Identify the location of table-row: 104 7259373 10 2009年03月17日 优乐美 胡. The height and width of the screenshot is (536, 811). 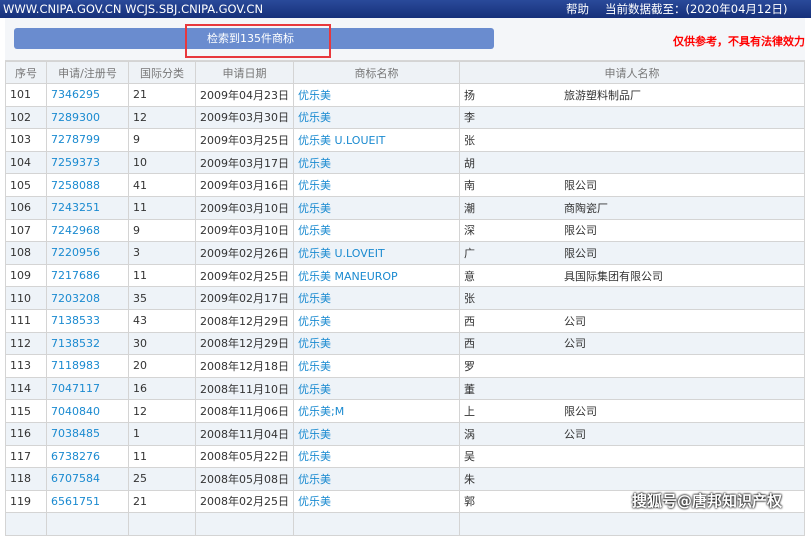
(405, 162).